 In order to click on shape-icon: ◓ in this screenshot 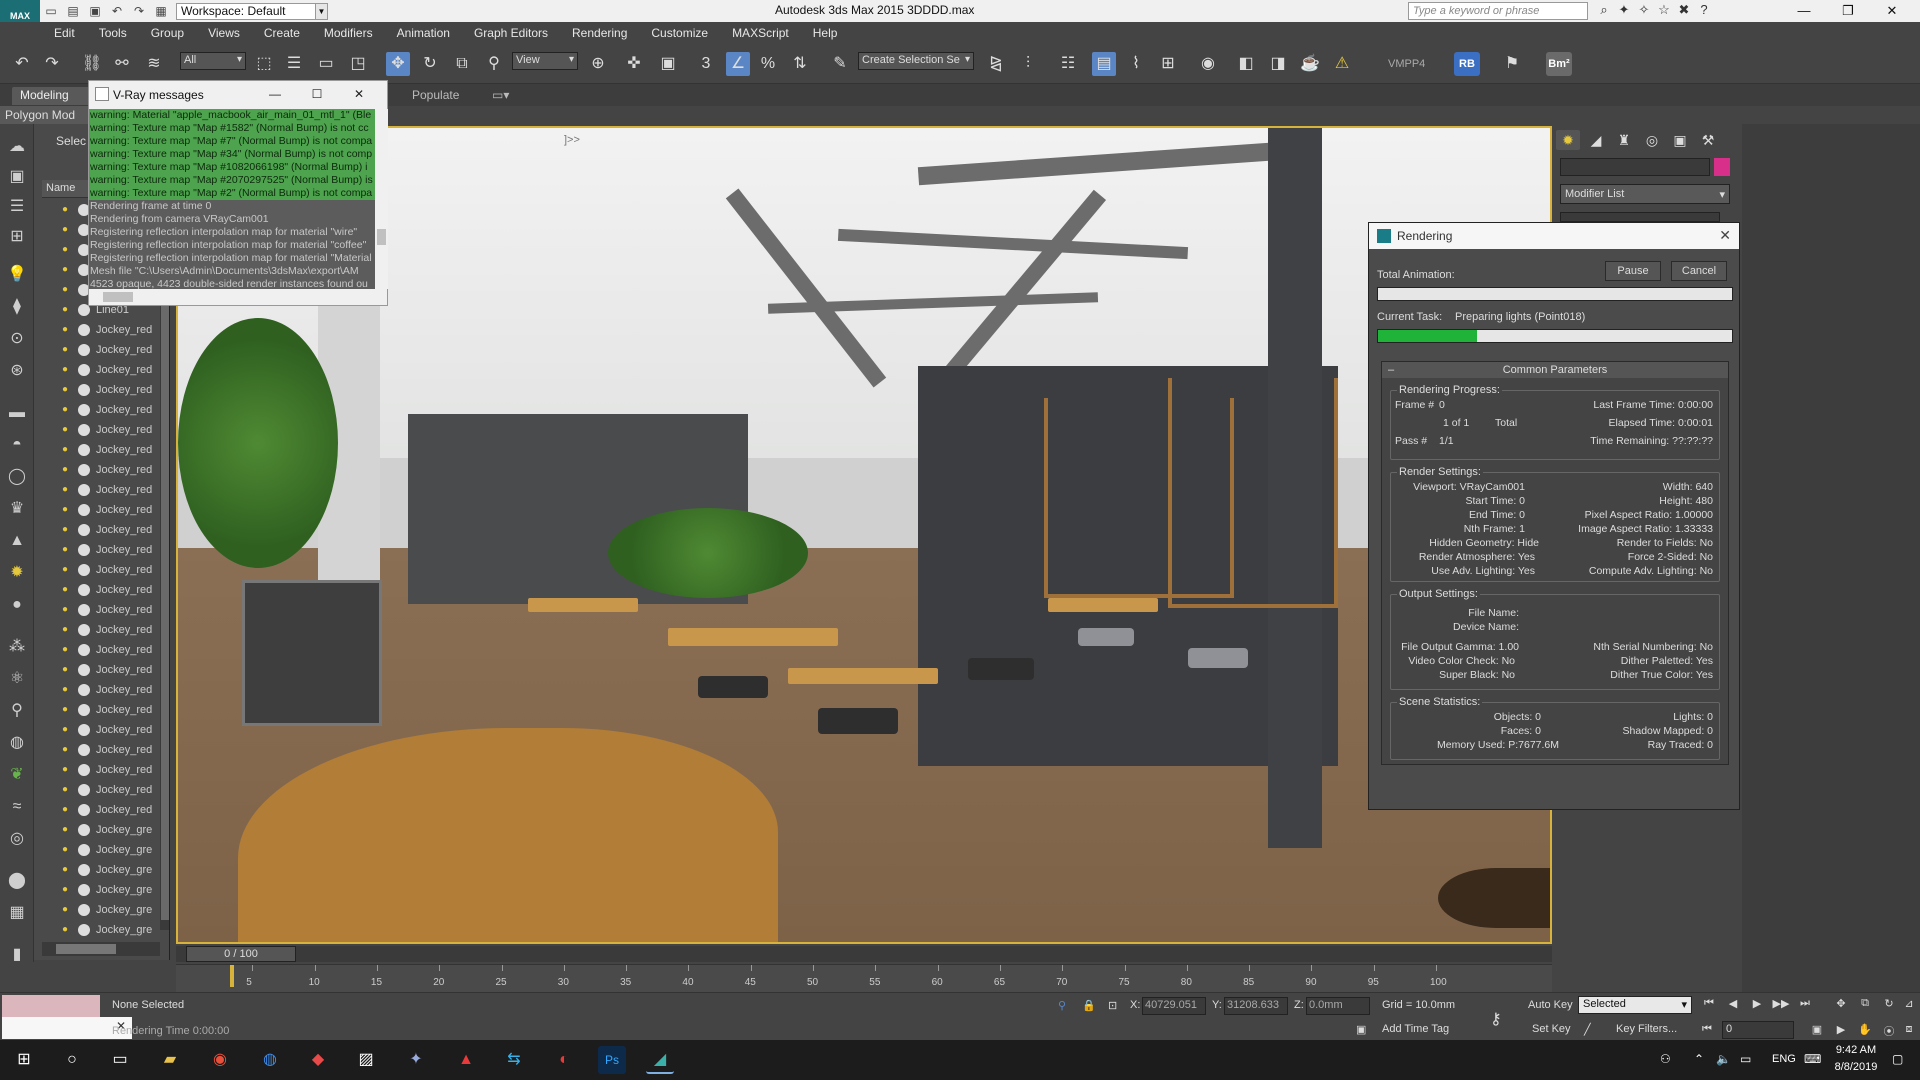, I will do `click(17, 445)`.